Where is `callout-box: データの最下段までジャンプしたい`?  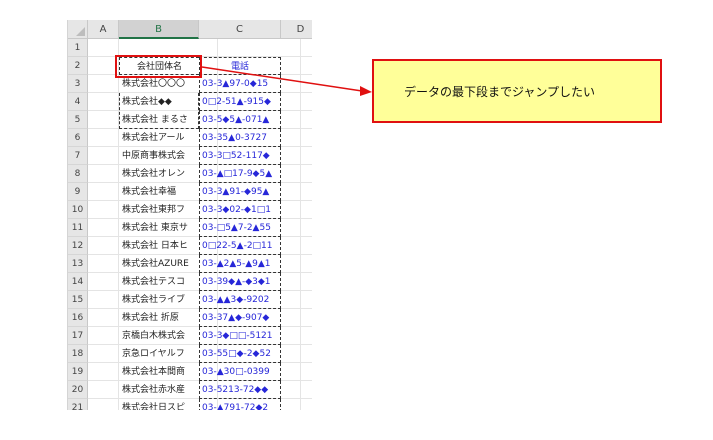 callout-box: データの最下段までジャンプしたい is located at coordinates (517, 91).